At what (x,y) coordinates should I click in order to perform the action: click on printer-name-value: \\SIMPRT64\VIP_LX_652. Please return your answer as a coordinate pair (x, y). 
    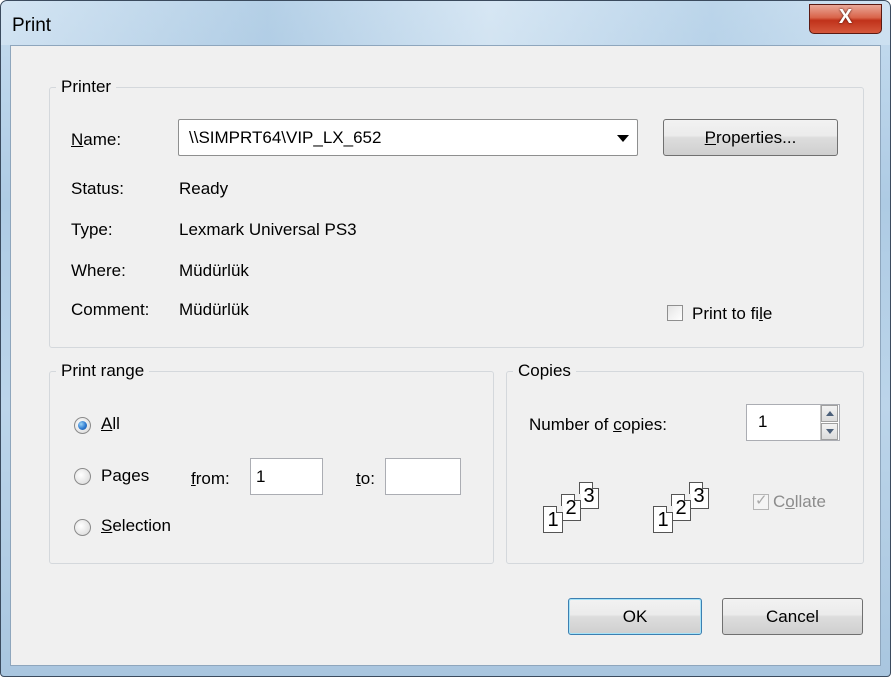
    Looking at the image, I should click on (285, 137).